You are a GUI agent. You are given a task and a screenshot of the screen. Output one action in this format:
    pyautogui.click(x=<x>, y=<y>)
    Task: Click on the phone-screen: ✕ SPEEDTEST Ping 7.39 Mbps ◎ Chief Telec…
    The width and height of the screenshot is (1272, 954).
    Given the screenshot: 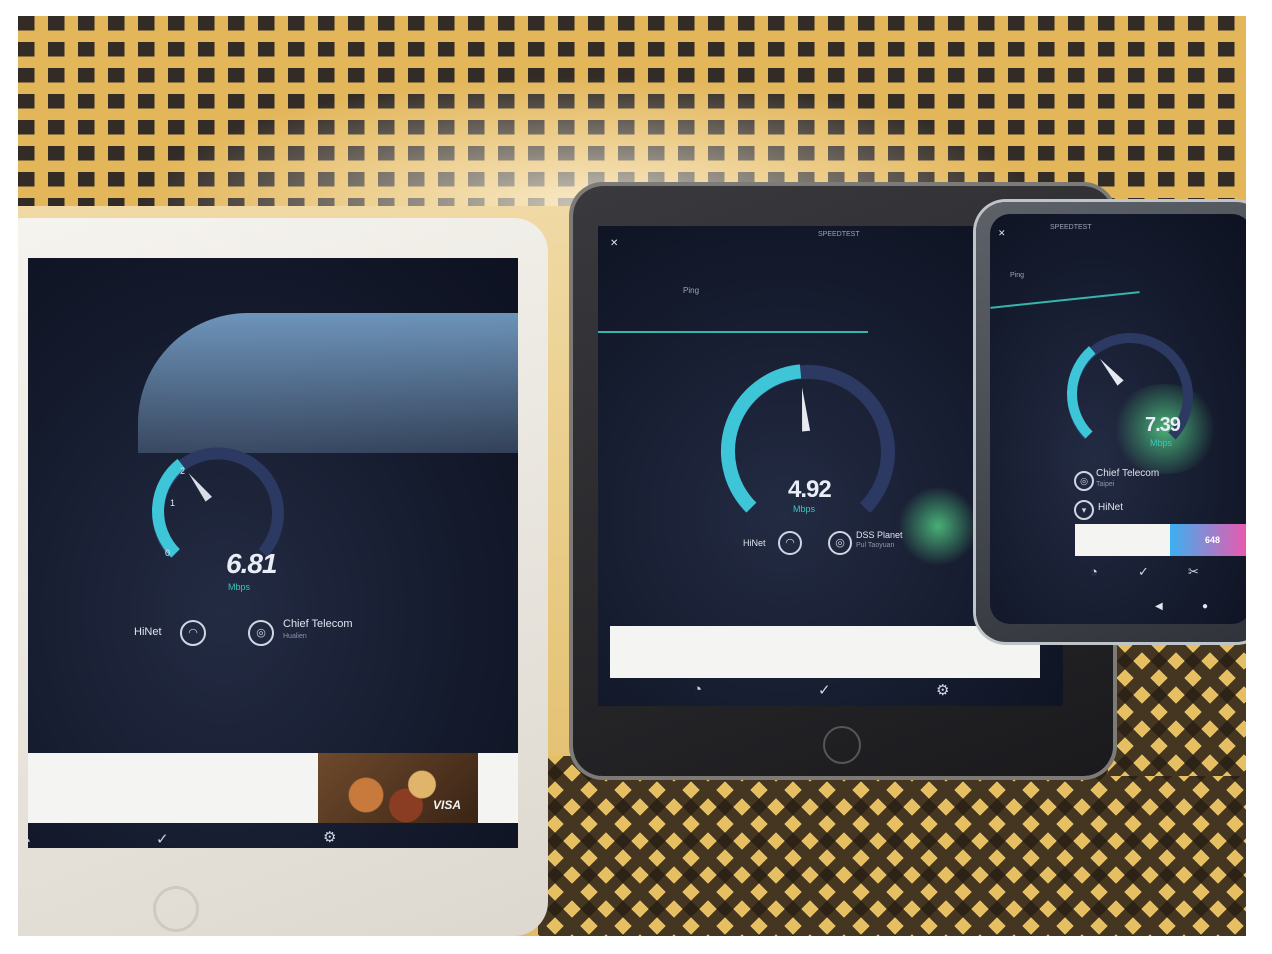 What is the action you would take?
    pyautogui.click(x=1118, y=419)
    